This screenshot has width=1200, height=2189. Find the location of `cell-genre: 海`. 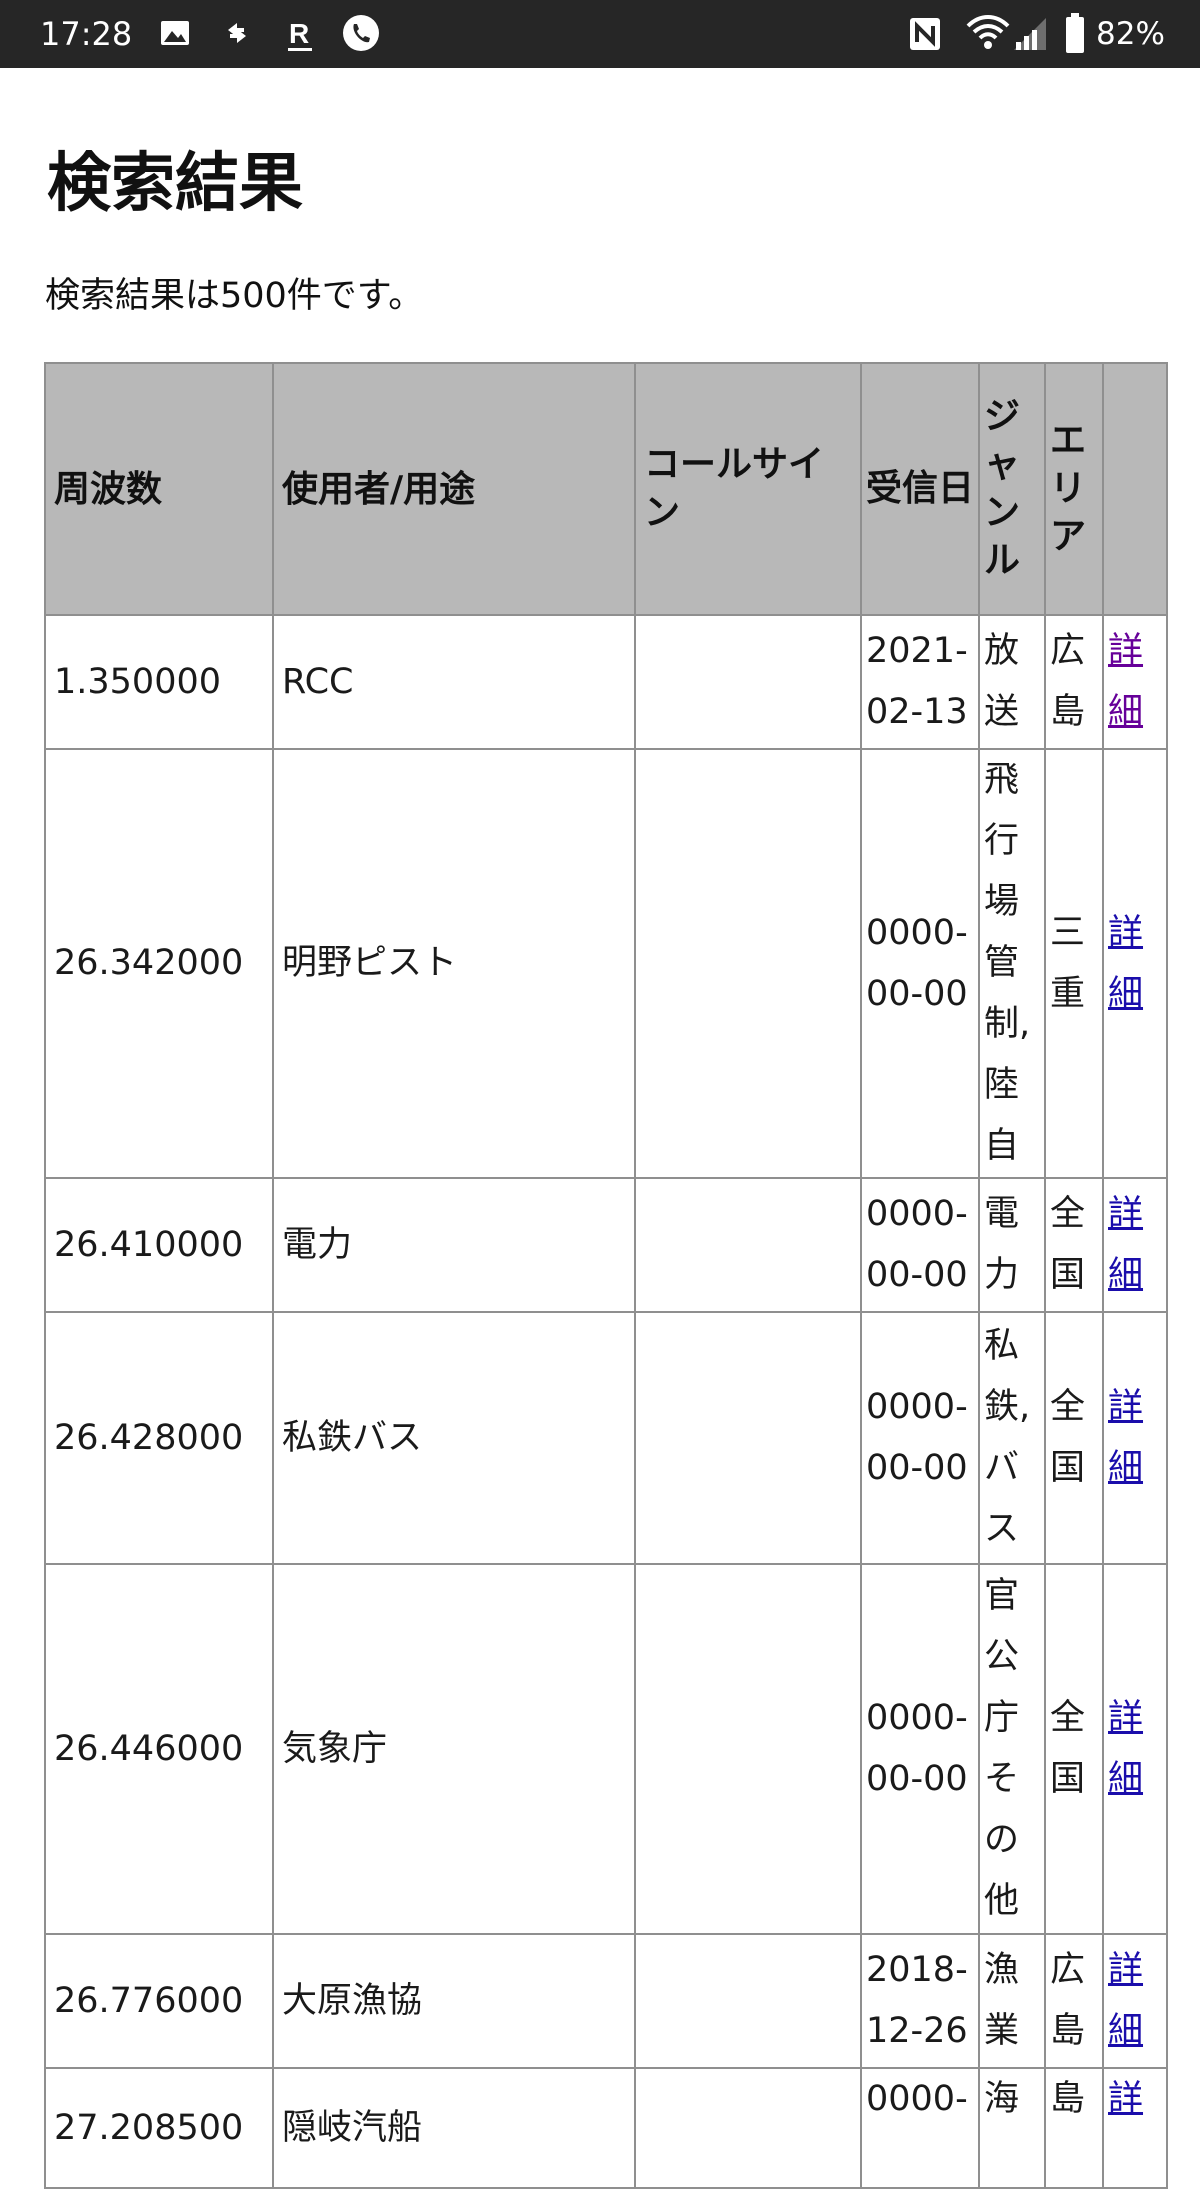

cell-genre: 海 is located at coordinates (1012, 2128).